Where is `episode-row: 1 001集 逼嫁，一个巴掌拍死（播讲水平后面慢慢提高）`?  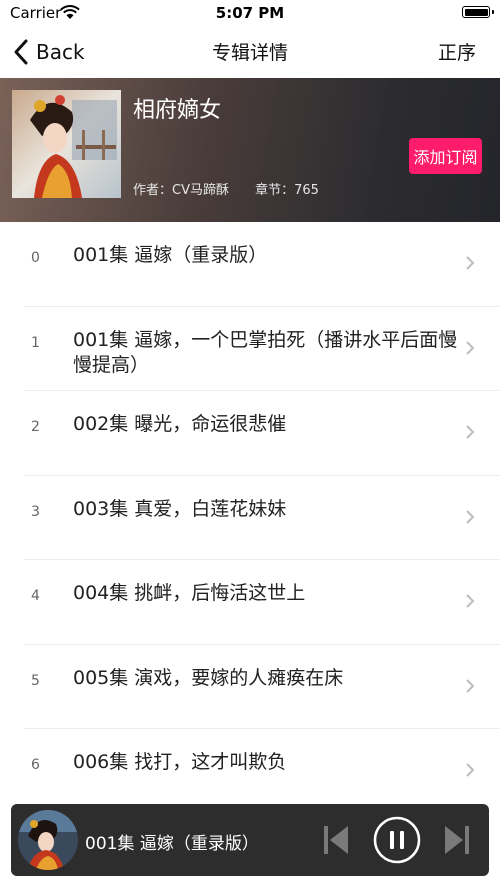
episode-row: 1 001集 逼嫁，一个巴掌拍死（播讲水平后面慢慢提高） is located at coordinates (250, 349).